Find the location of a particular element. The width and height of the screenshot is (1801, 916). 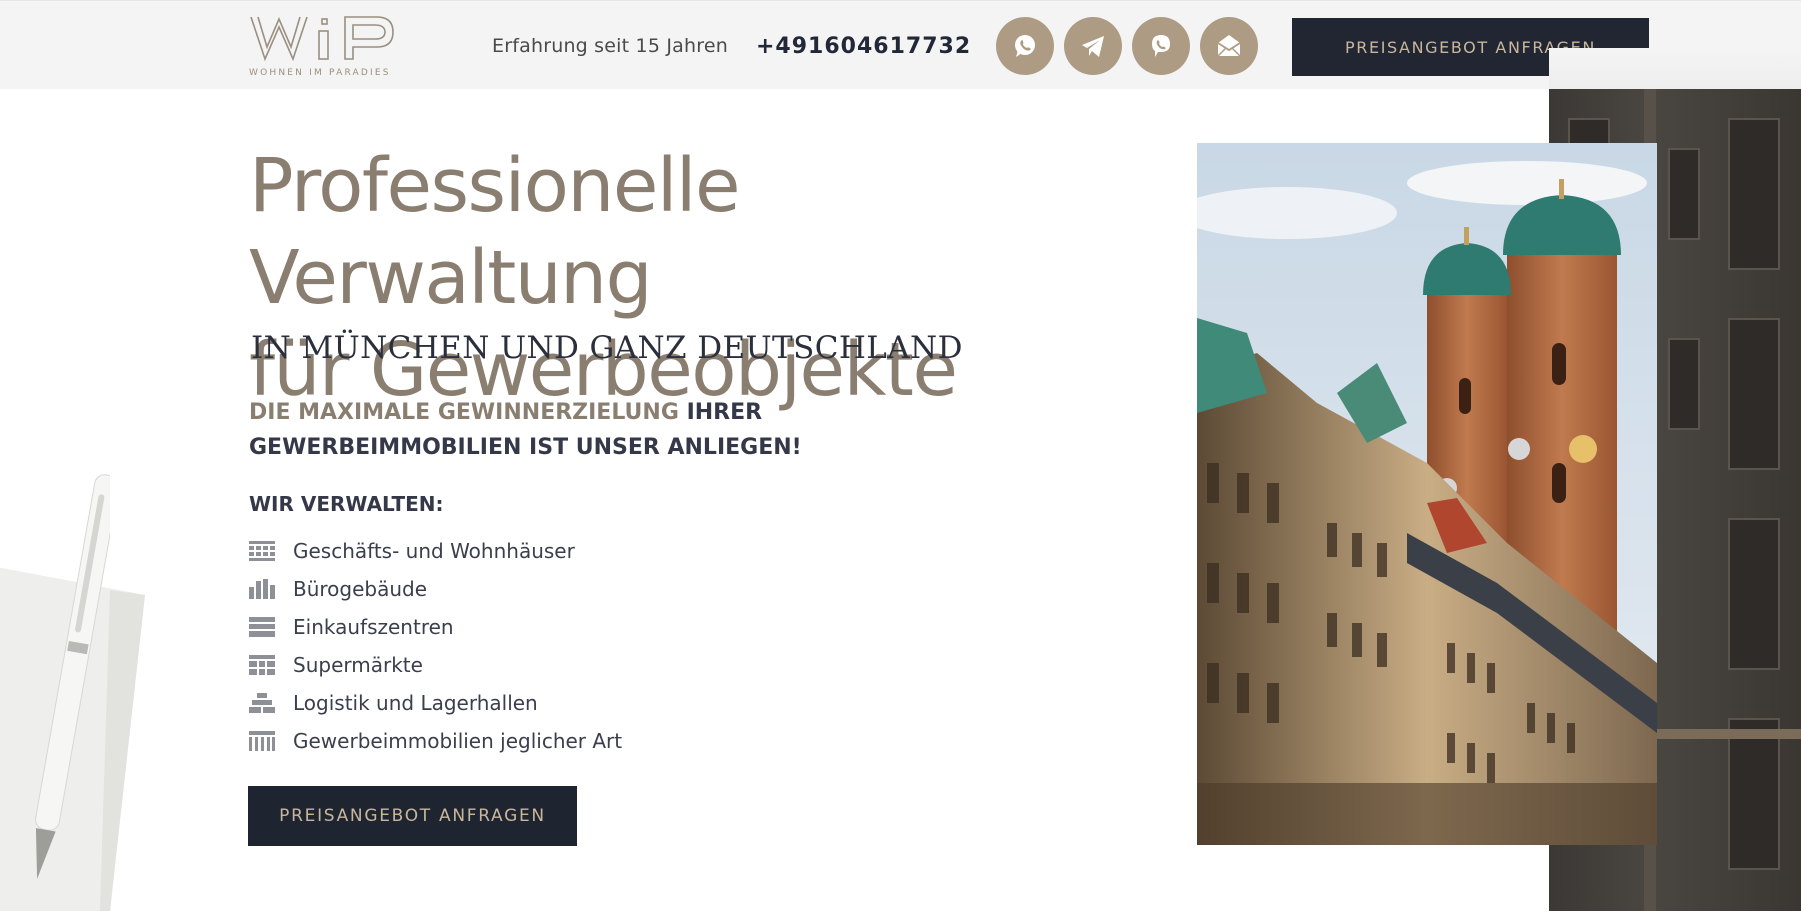

service-label: Einkaufszentren is located at coordinates (373, 627).